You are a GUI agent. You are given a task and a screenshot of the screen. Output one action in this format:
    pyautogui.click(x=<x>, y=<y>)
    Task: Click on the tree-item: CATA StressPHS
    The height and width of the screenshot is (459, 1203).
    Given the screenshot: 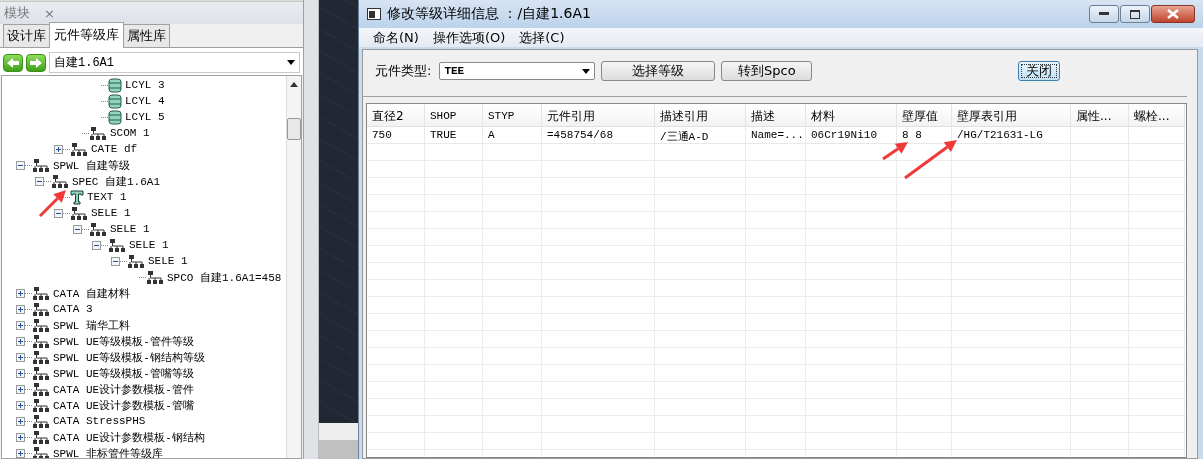 What is the action you would take?
    pyautogui.click(x=99, y=421)
    